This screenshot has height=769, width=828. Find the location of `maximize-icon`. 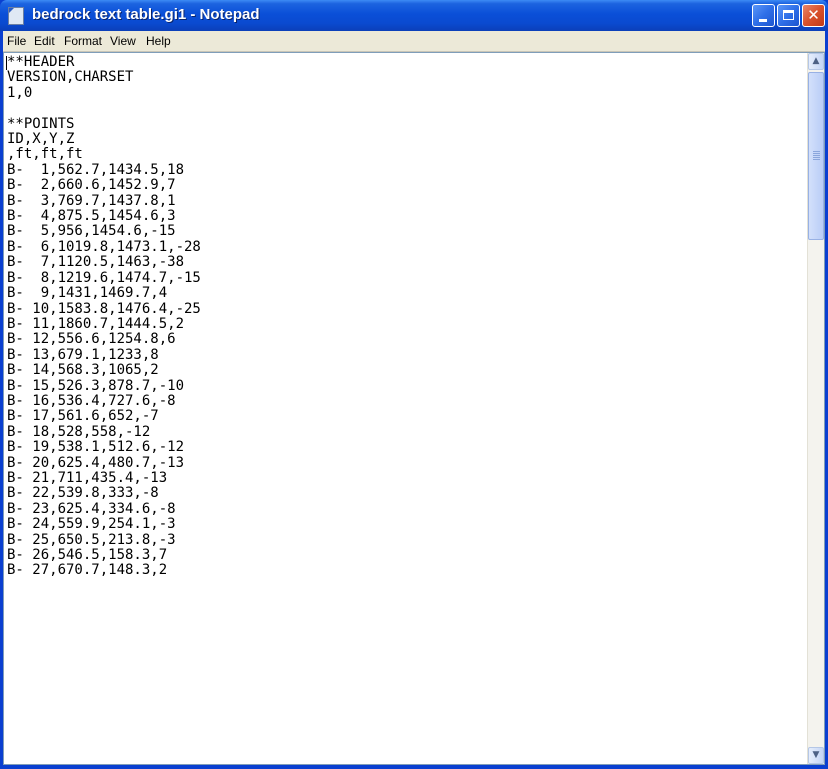

maximize-icon is located at coordinates (788, 15).